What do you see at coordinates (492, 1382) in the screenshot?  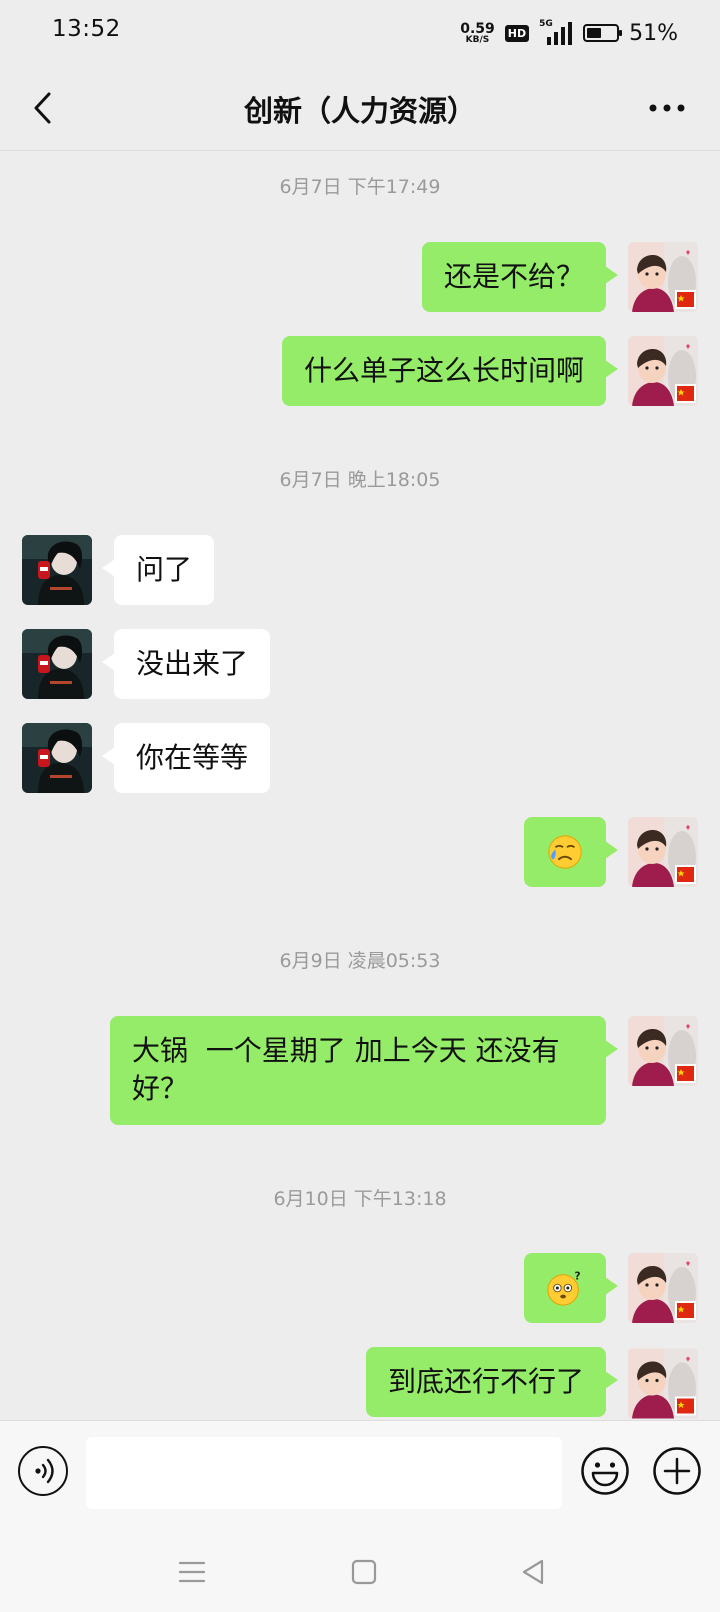 I see `message-bubble-sent: 到底还行不行了` at bounding box center [492, 1382].